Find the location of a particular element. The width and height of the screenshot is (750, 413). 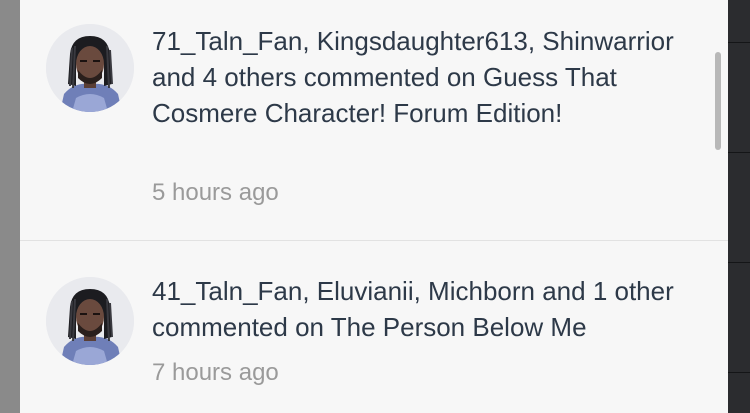

backdrop-right is located at coordinates (739, 206).